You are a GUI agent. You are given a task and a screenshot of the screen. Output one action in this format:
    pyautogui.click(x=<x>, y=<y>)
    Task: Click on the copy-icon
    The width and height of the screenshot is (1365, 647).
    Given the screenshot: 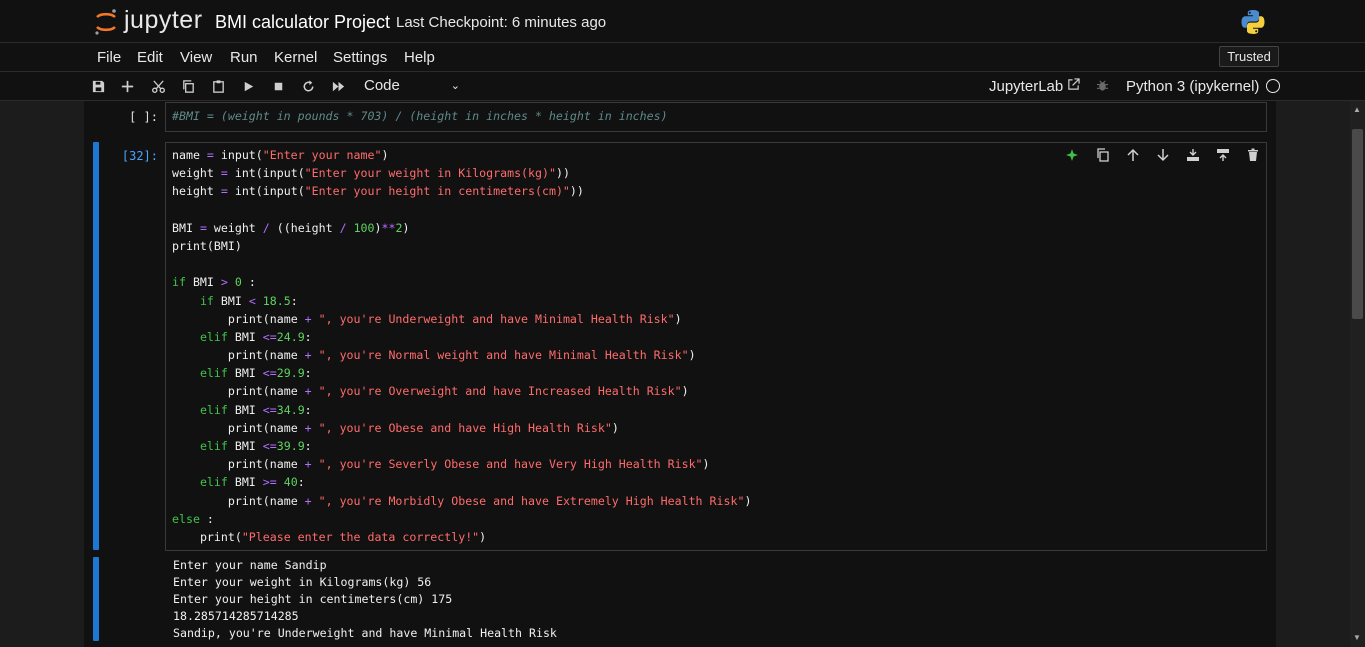 What is the action you would take?
    pyautogui.click(x=188, y=86)
    